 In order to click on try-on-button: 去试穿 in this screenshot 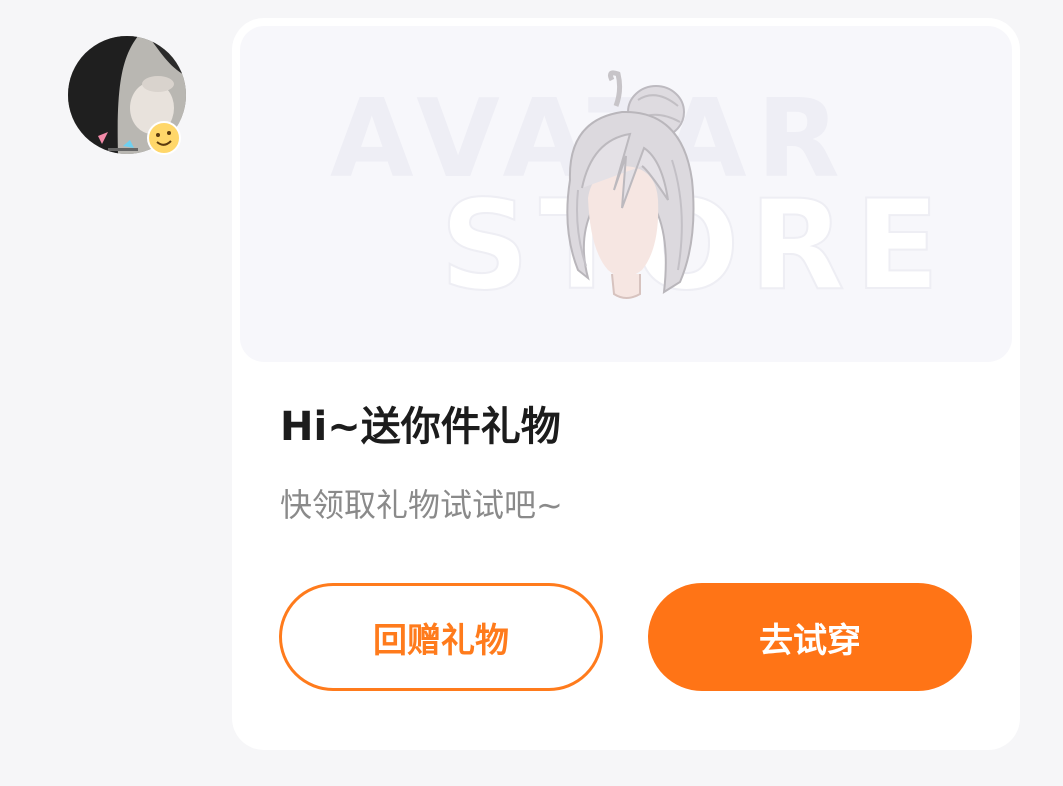, I will do `click(810, 637)`.